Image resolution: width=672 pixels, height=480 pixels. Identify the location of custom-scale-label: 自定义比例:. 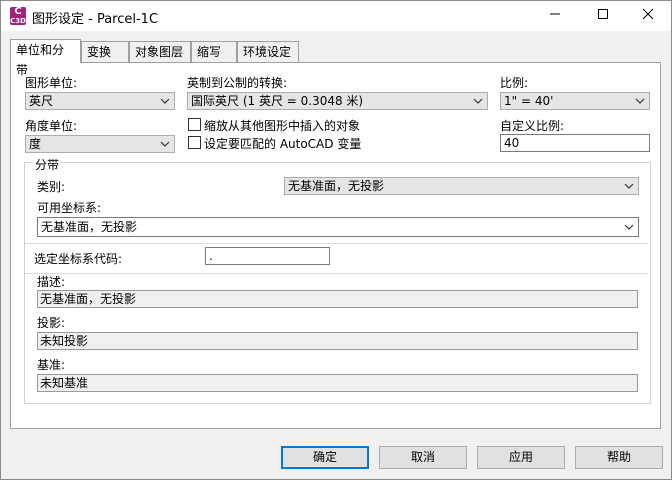
(532, 126).